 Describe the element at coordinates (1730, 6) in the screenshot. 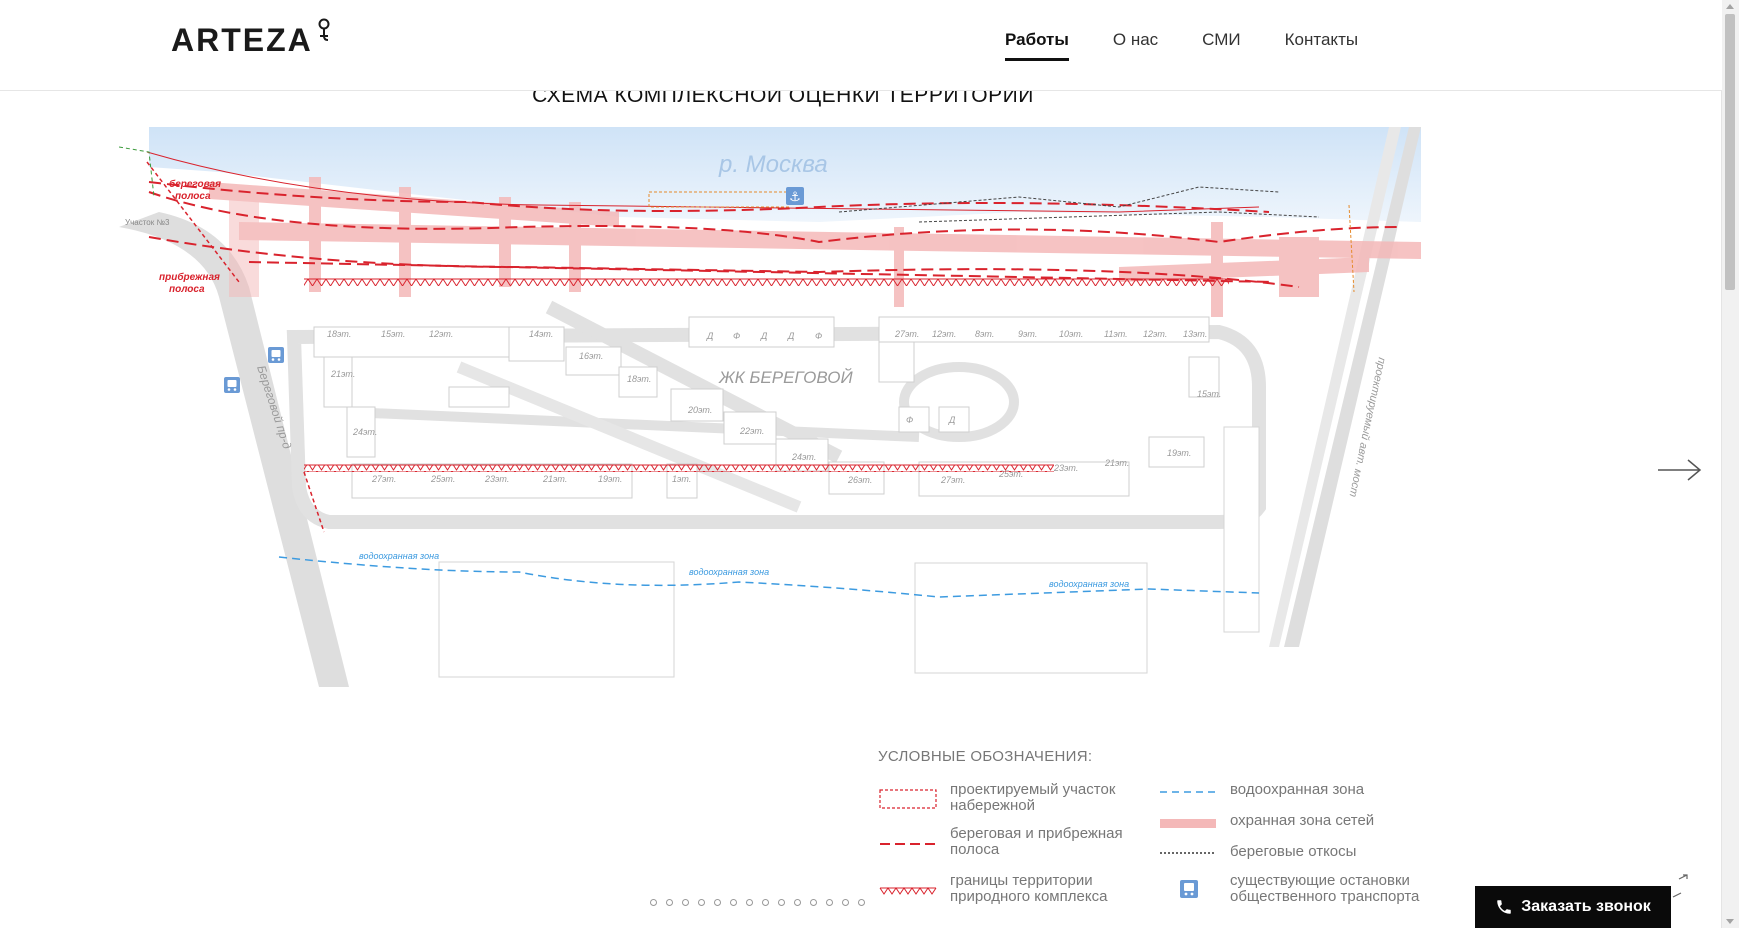

I see `scroll-up-icon` at that location.